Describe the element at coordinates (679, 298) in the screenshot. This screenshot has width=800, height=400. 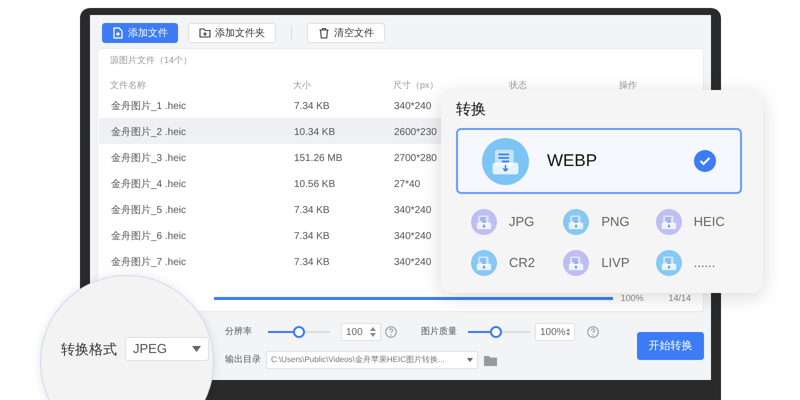
I see `progress-count: 14/14` at that location.